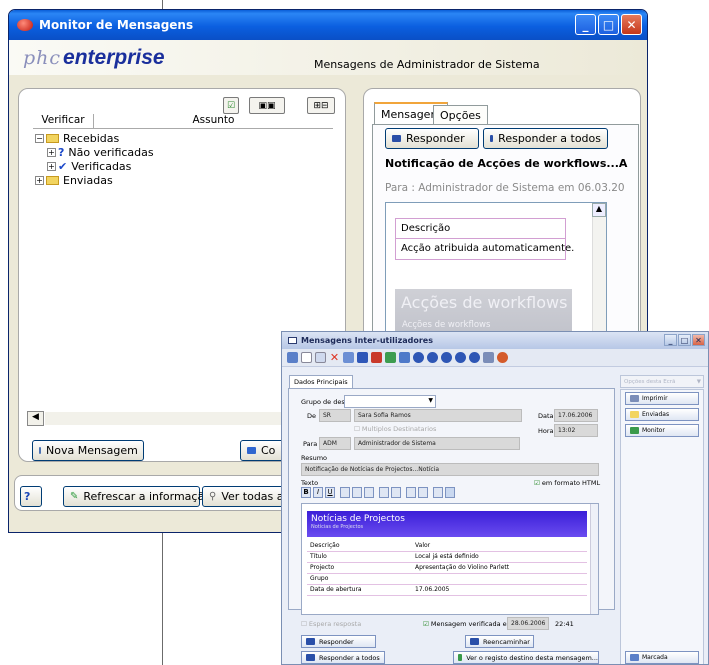  What do you see at coordinates (423, 492) in the screenshot?
I see `indent-icon` at bounding box center [423, 492].